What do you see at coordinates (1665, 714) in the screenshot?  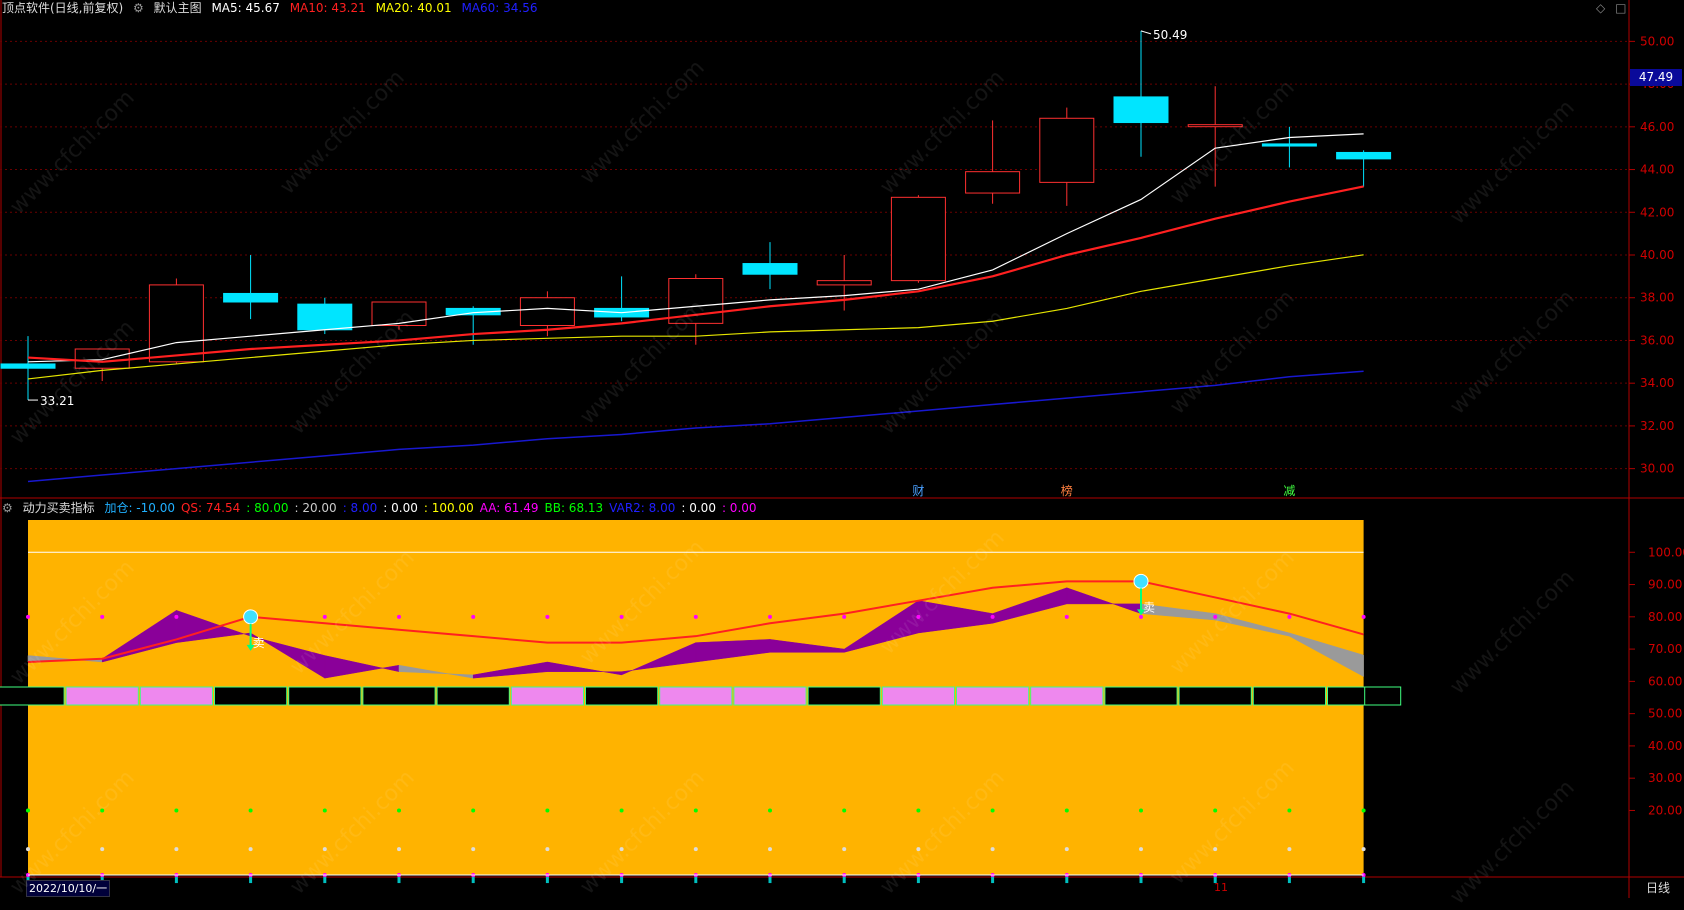 I see `indicator-axis-label: 50.00` at bounding box center [1665, 714].